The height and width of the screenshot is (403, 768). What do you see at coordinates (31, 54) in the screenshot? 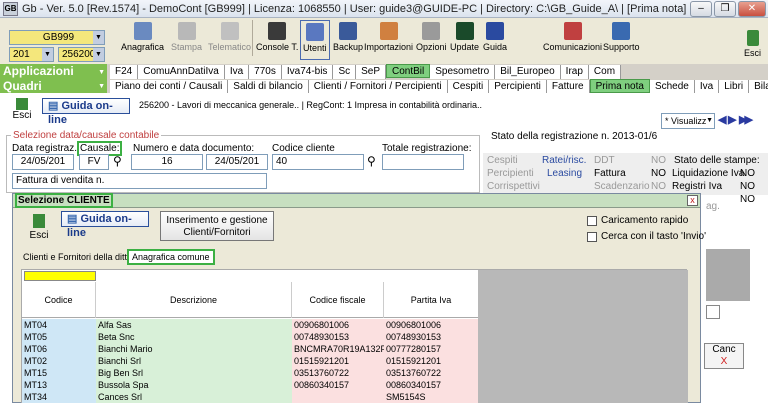
I see `year-select: 201 ▼` at bounding box center [31, 54].